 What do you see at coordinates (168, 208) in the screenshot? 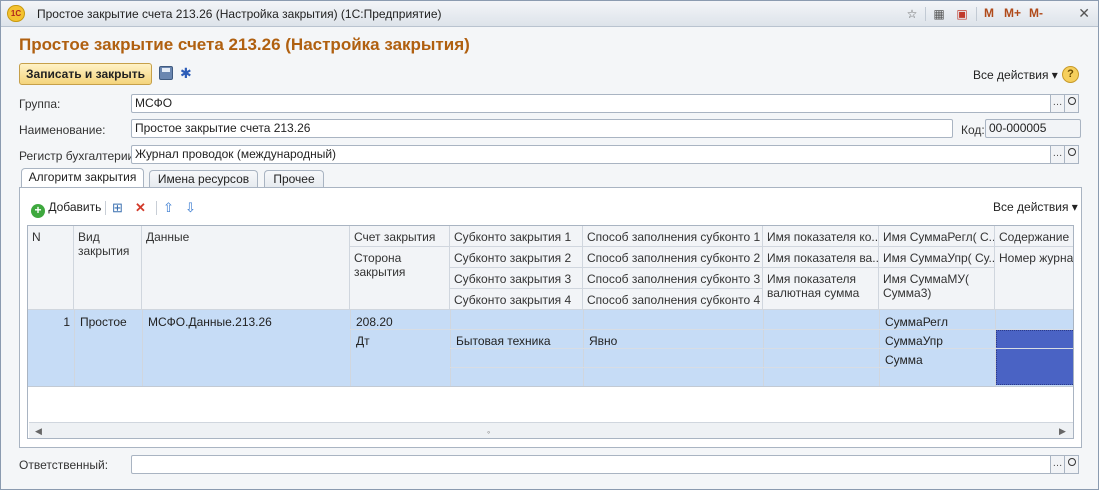
I see `move-up-icon: ⇧` at bounding box center [168, 208].